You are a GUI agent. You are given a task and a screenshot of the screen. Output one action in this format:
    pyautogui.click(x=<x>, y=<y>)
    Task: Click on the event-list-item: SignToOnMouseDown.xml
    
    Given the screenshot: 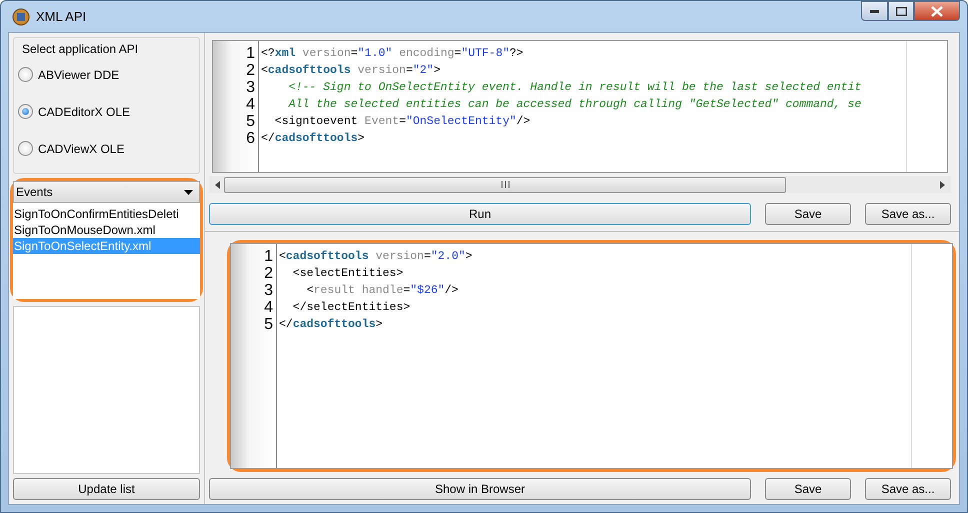 What is the action you would take?
    pyautogui.click(x=106, y=230)
    